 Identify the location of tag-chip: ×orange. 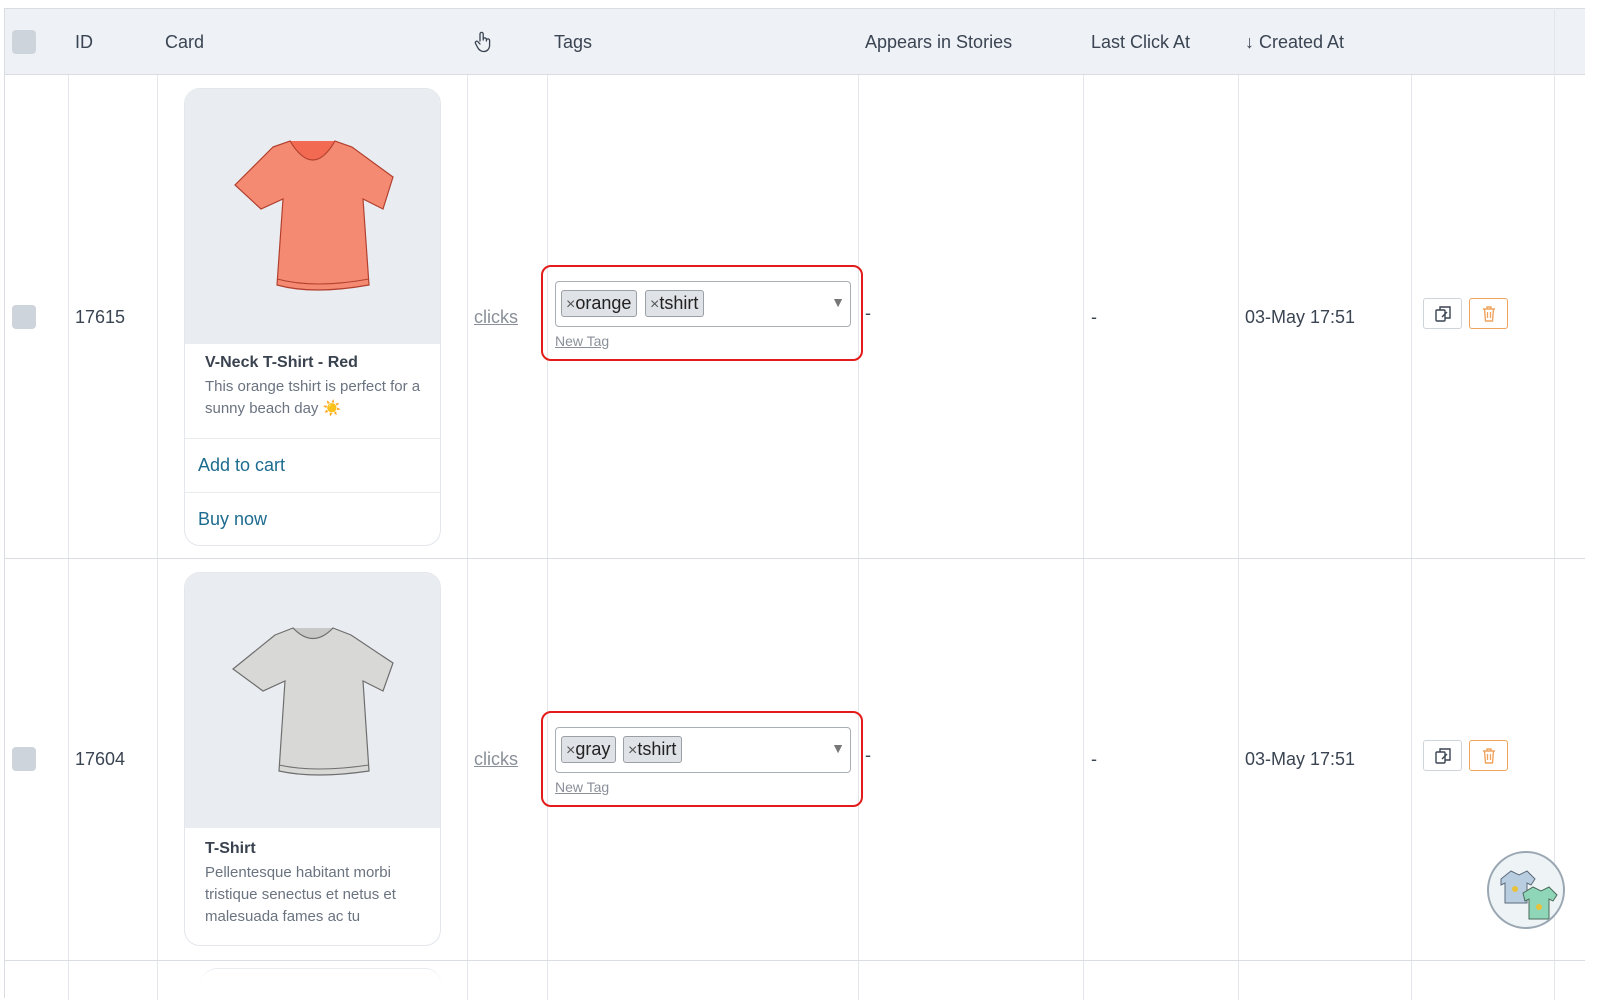
(599, 303).